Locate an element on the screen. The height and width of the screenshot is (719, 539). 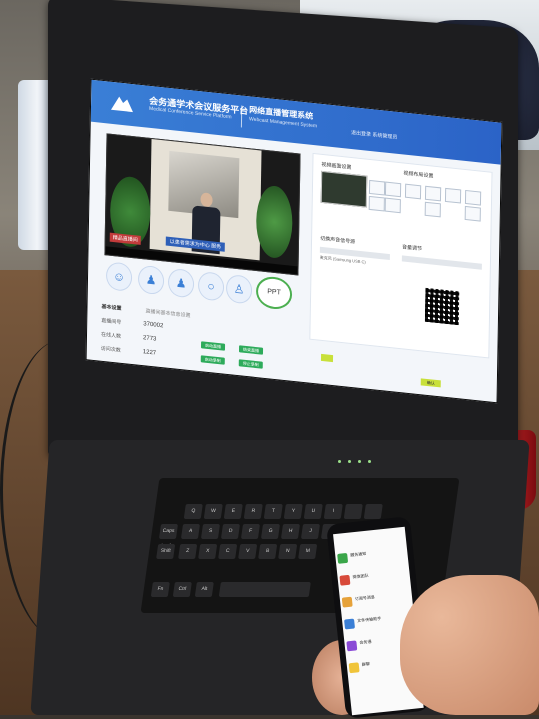
key: S is located at coordinates (210, 531).